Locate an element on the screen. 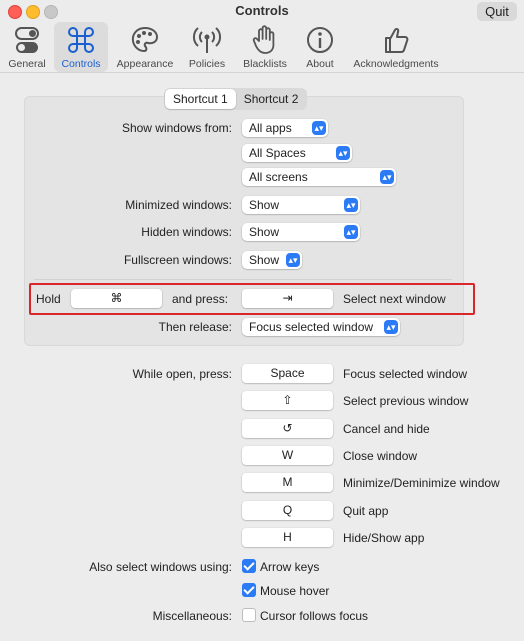 The image size is (524, 641). mouse-hover-label: Mouse hover is located at coordinates (295, 591).